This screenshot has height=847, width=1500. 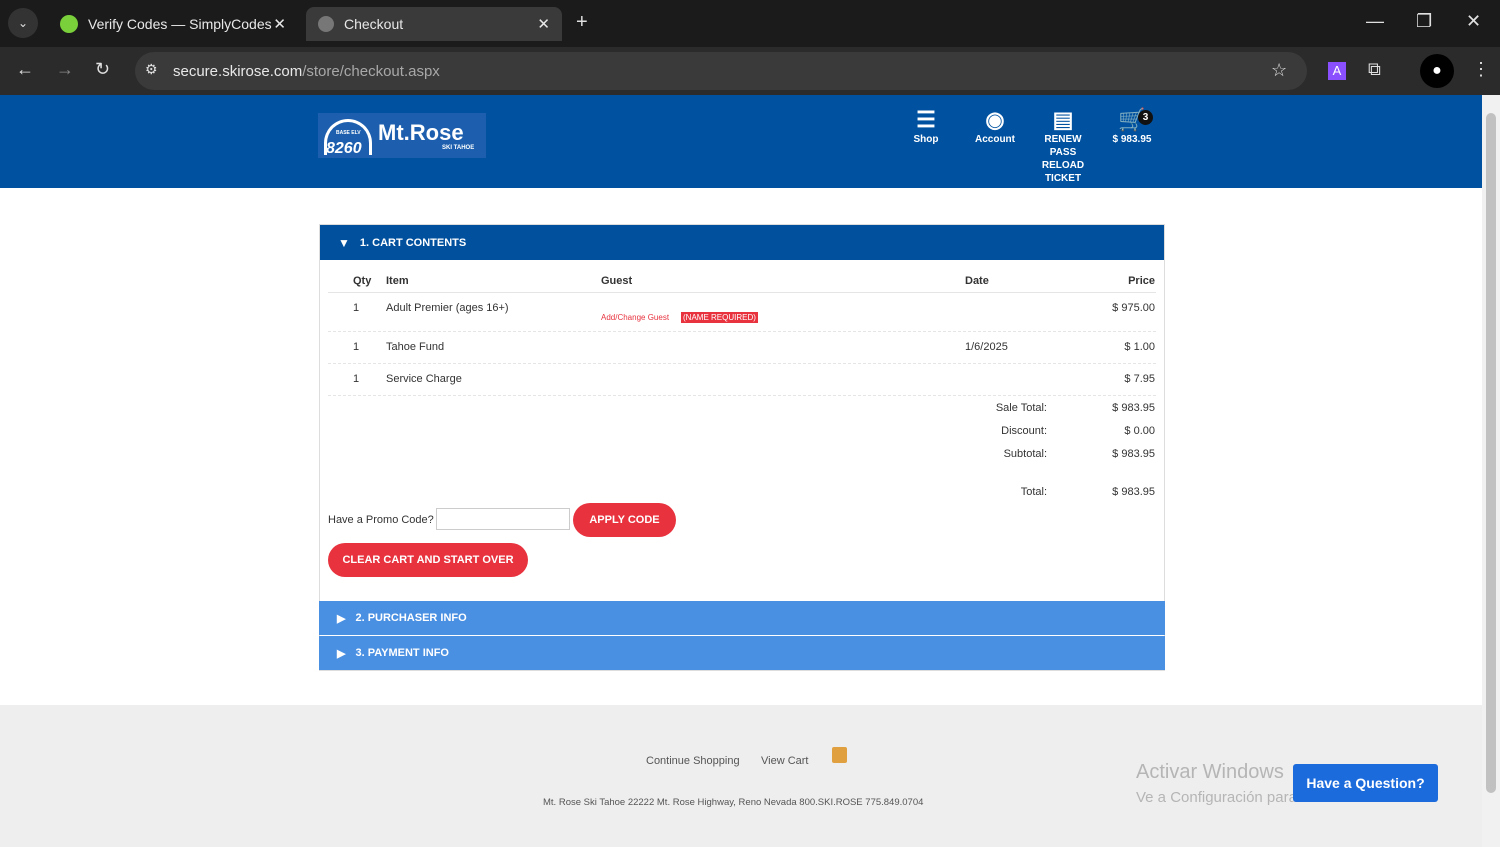 I want to click on mt-rose-logo: 8260 BASE ELV Mt.Rose SKI TAHOE, so click(x=402, y=135).